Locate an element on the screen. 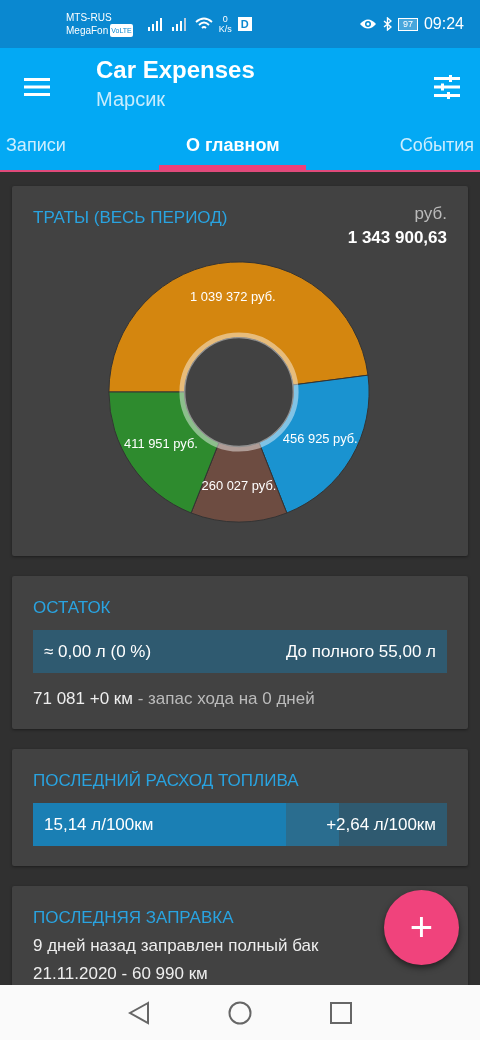 This screenshot has height=1040, width=480. odometer: 71 081 +0 км is located at coordinates (83, 698).